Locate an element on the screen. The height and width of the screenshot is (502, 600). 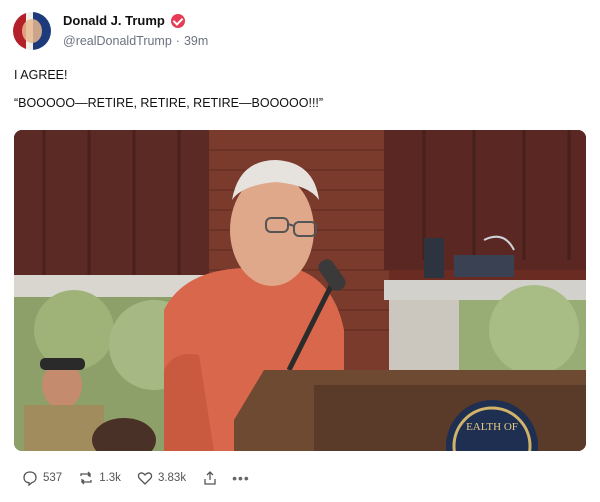
more-icon: ••• is located at coordinates (241, 478).